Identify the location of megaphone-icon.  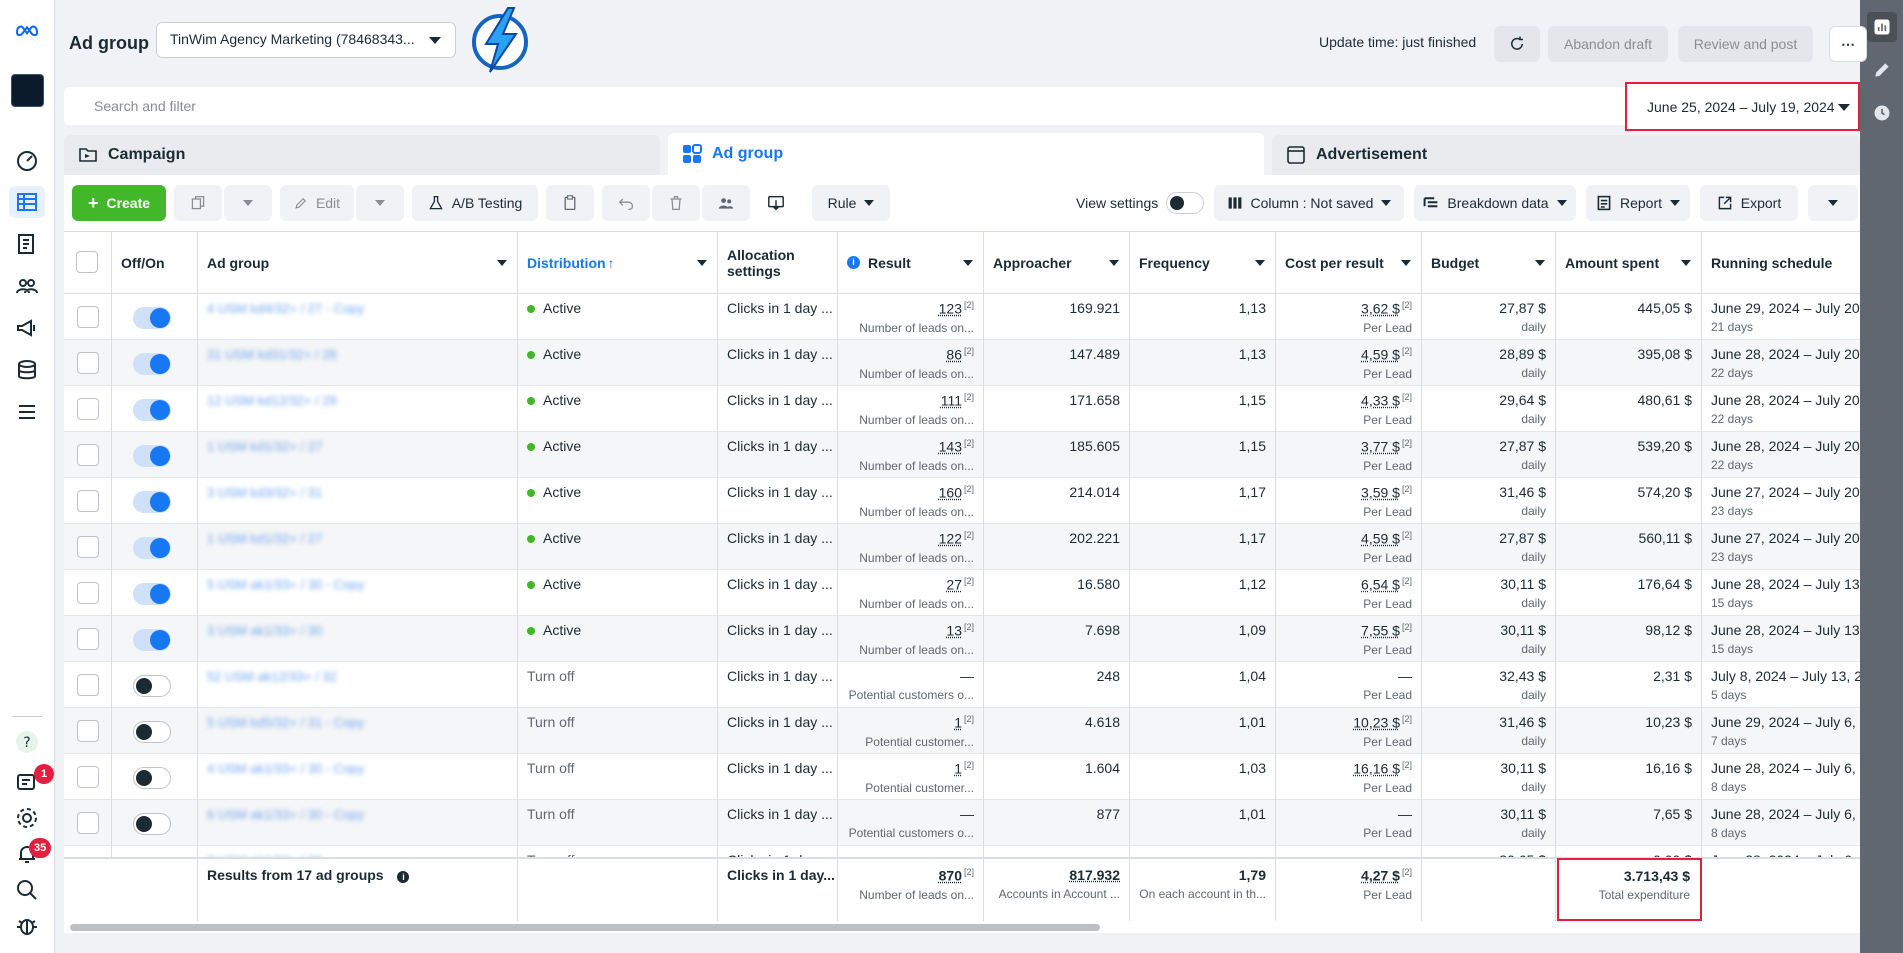
(27, 328).